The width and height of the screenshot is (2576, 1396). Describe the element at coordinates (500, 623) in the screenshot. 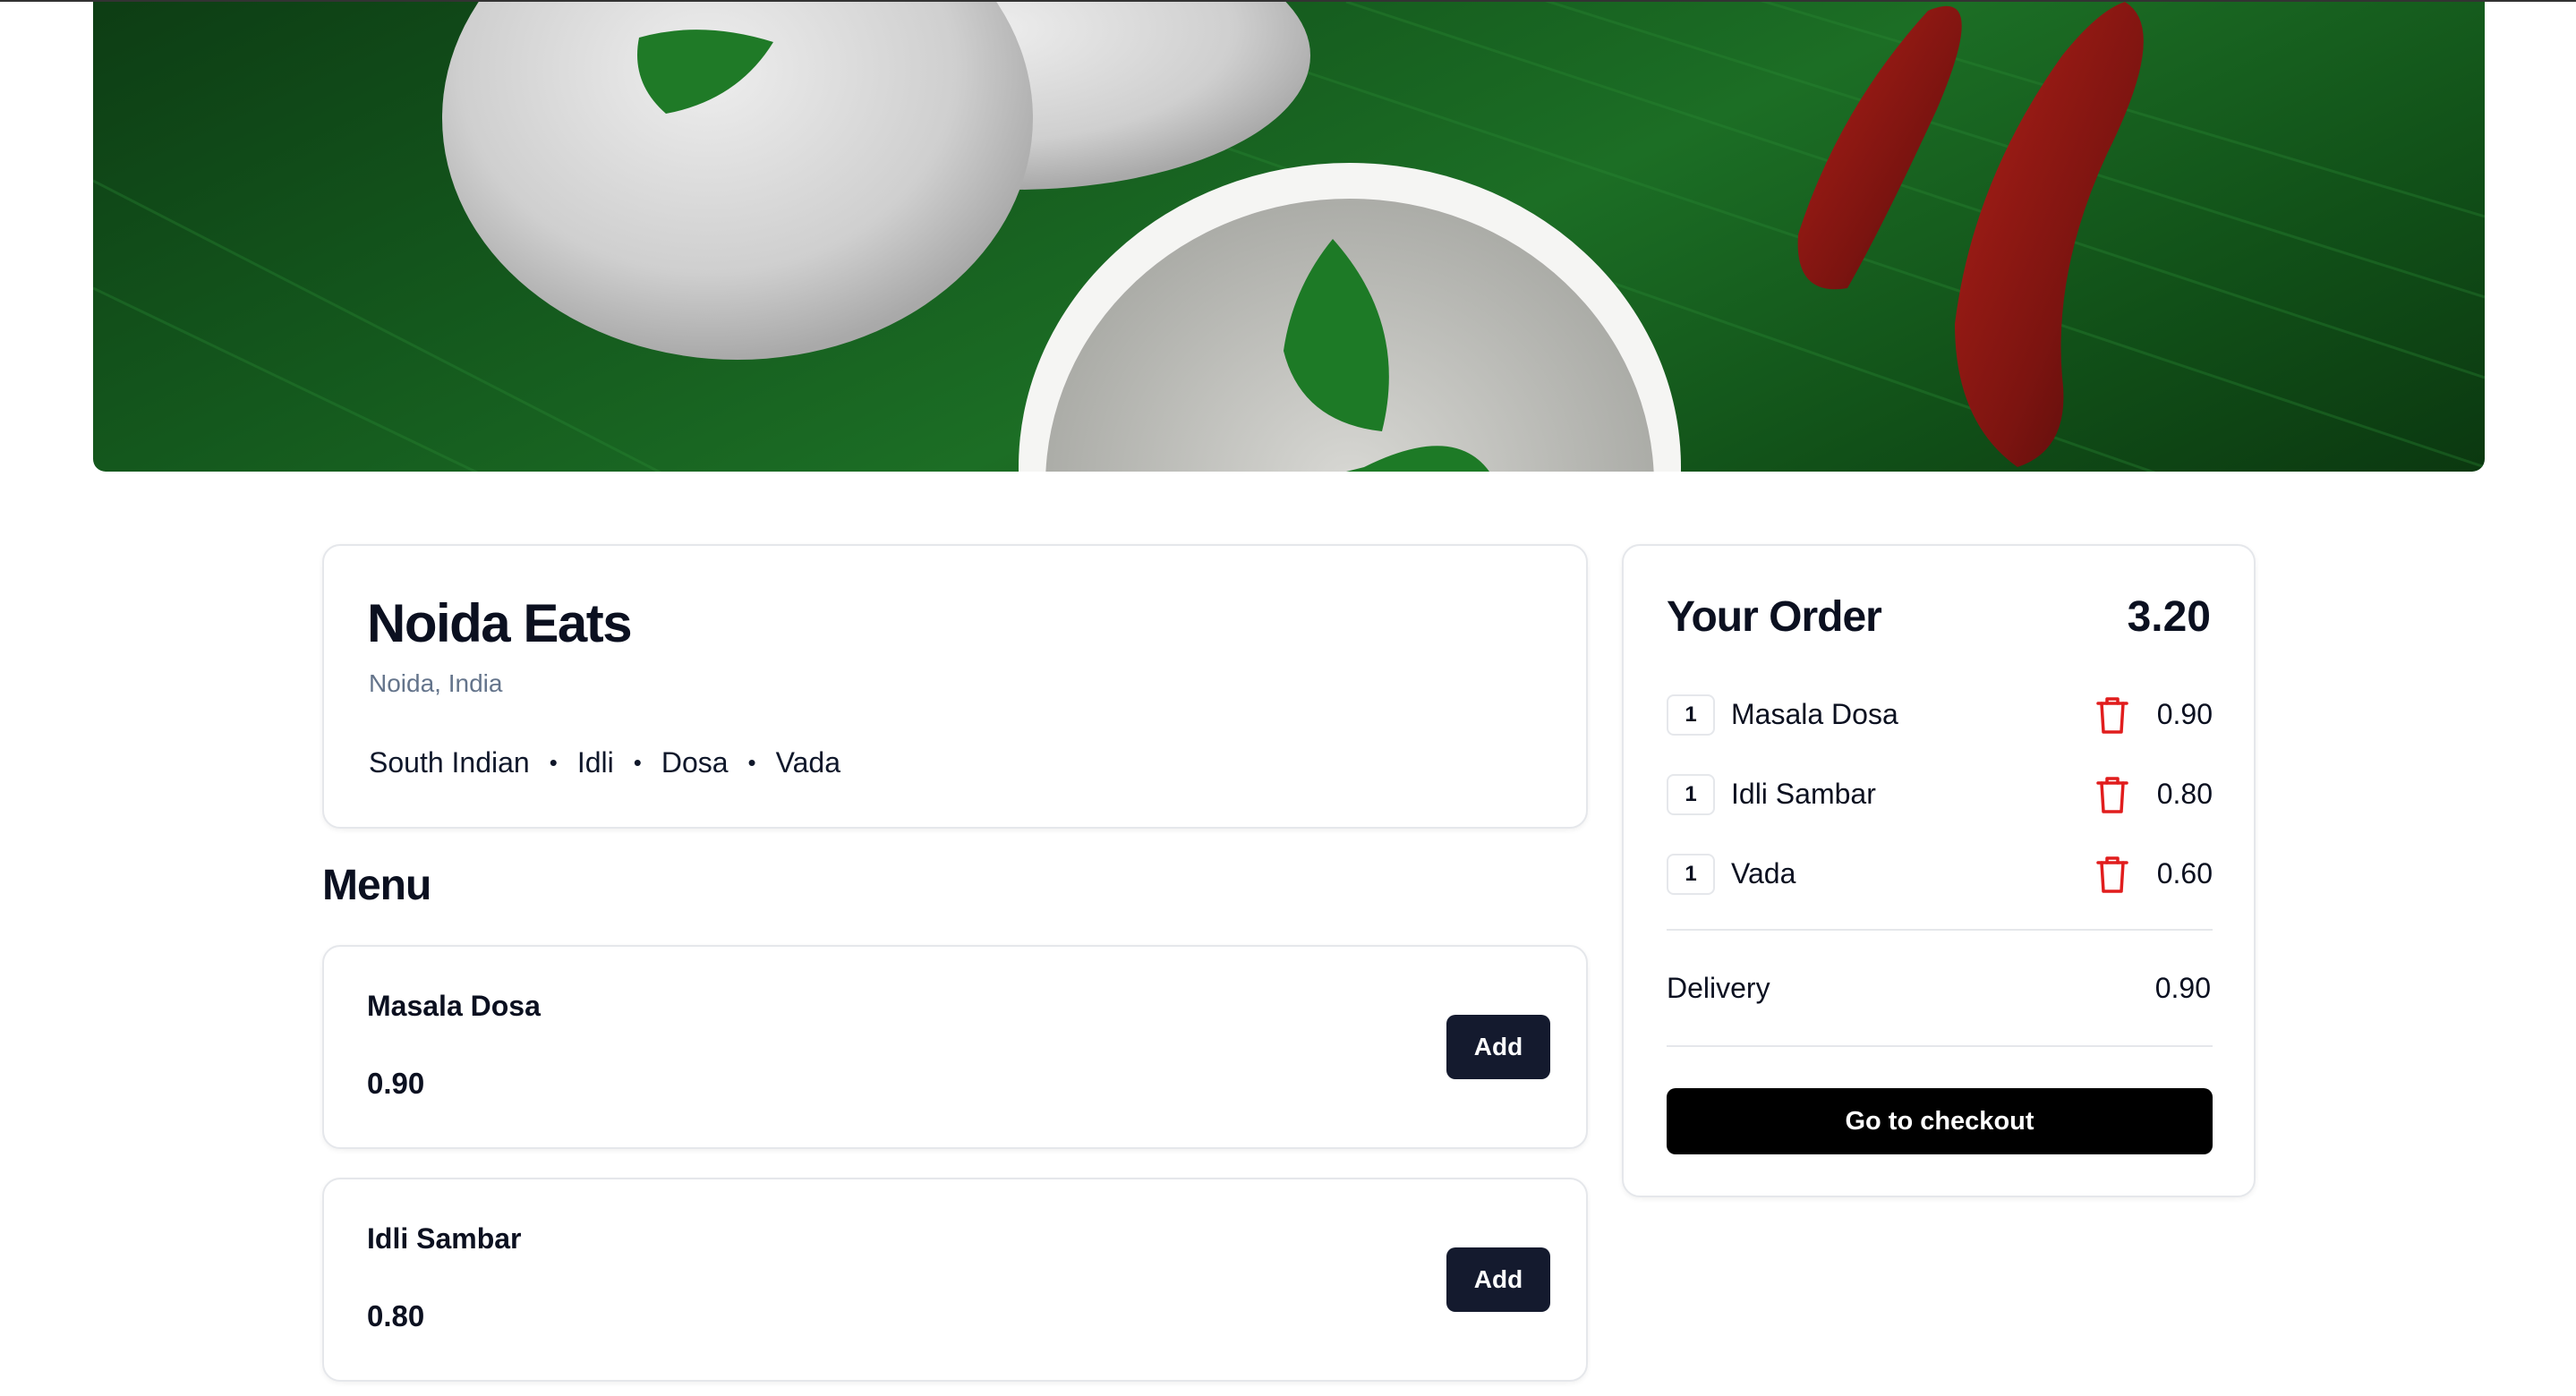

I see `restaurant-name: Noida Eats` at that location.